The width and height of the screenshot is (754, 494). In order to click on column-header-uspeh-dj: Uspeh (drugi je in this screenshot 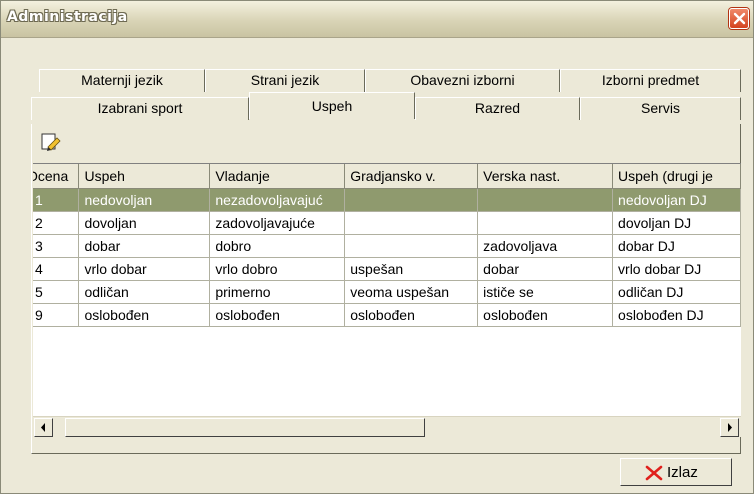, I will do `click(676, 176)`.